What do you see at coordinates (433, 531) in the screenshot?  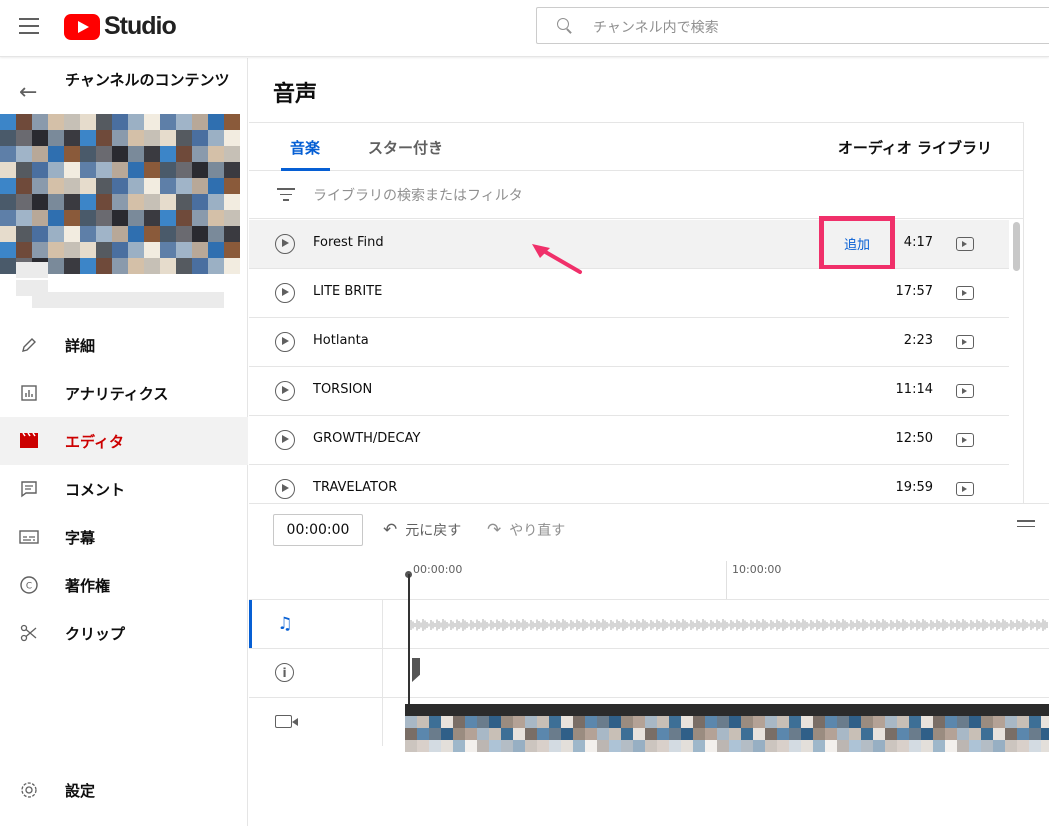 I see `undo-label: 元に戻す` at bounding box center [433, 531].